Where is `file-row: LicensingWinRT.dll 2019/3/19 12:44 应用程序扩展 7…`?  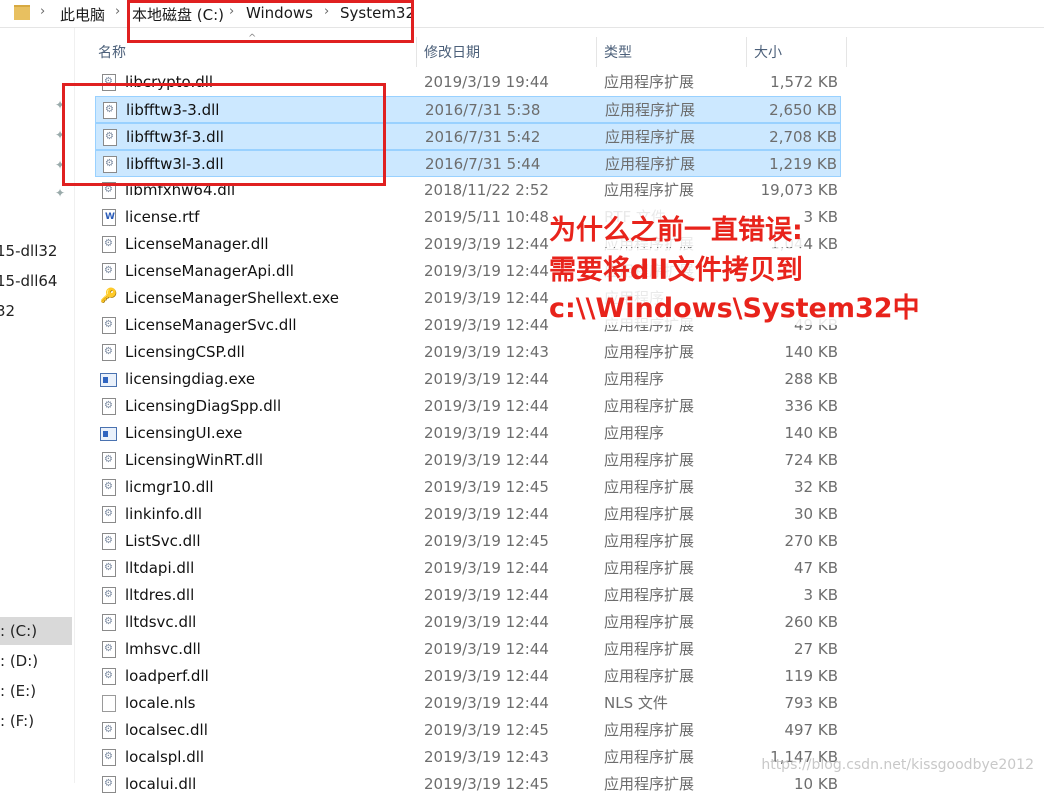
file-row: LicensingWinRT.dll 2019/3/19 12:44 应用程序扩展 7… is located at coordinates (468, 460).